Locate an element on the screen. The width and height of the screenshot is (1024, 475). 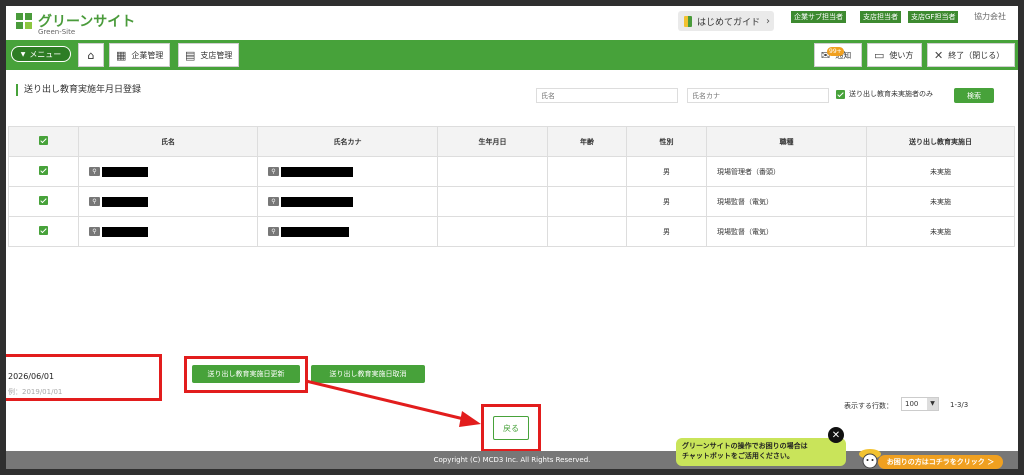
chatbot-line-1: グリーンサイトの操作でお困りの場合は is located at coordinates (745, 446).